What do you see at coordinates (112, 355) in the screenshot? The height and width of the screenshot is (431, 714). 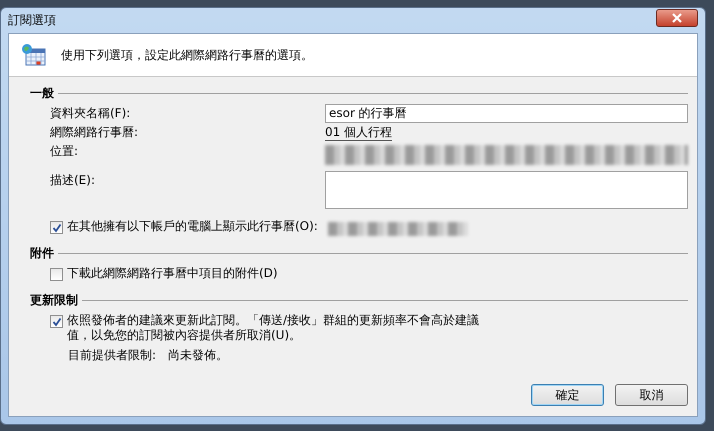 I see `limit-label: 目前提供者限制:` at bounding box center [112, 355].